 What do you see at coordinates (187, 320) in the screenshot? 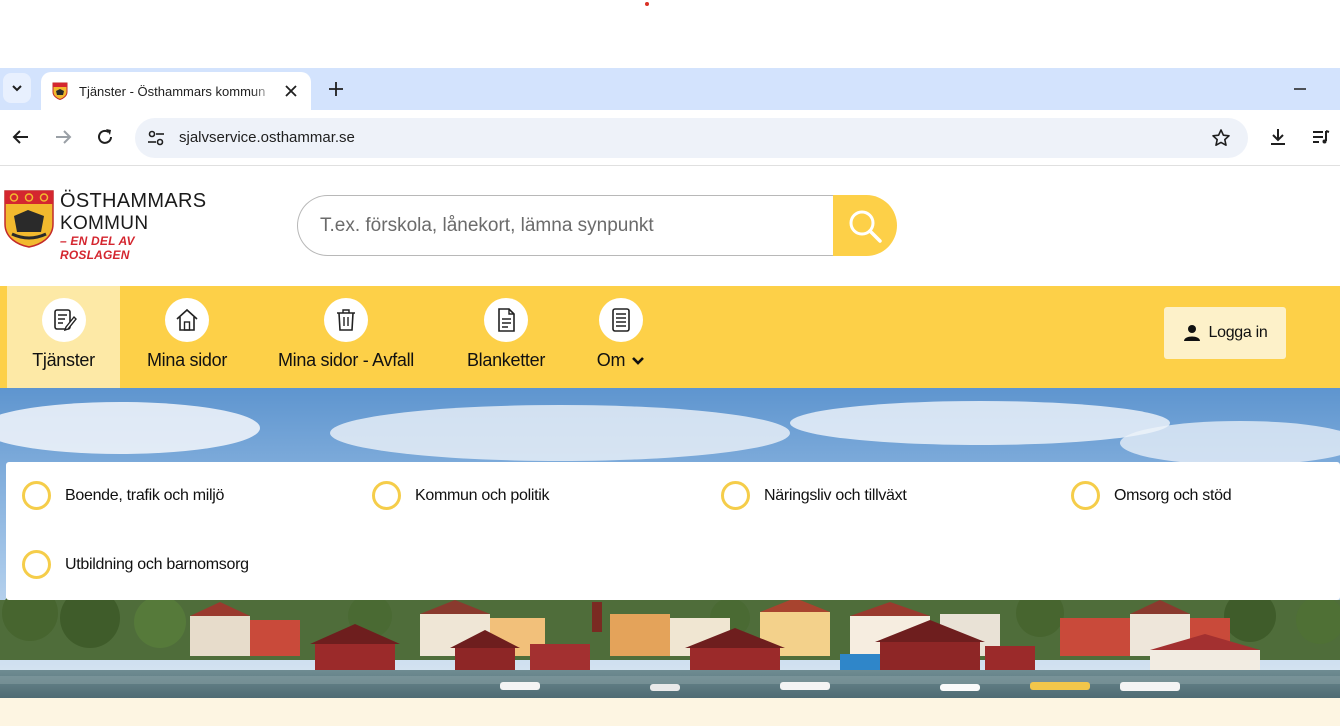
I see `home-icon` at bounding box center [187, 320].